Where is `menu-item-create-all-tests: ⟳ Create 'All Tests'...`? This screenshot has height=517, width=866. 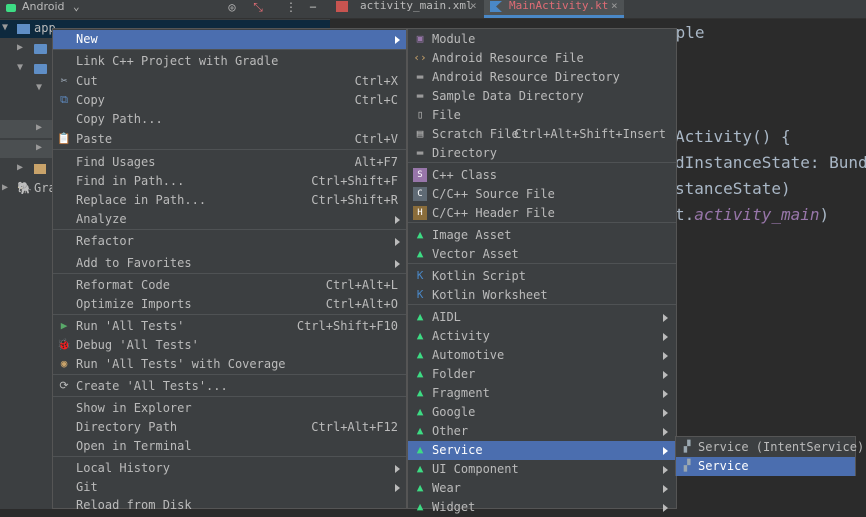 menu-item-create-all-tests: ⟳ Create 'All Tests'... is located at coordinates (229, 386).